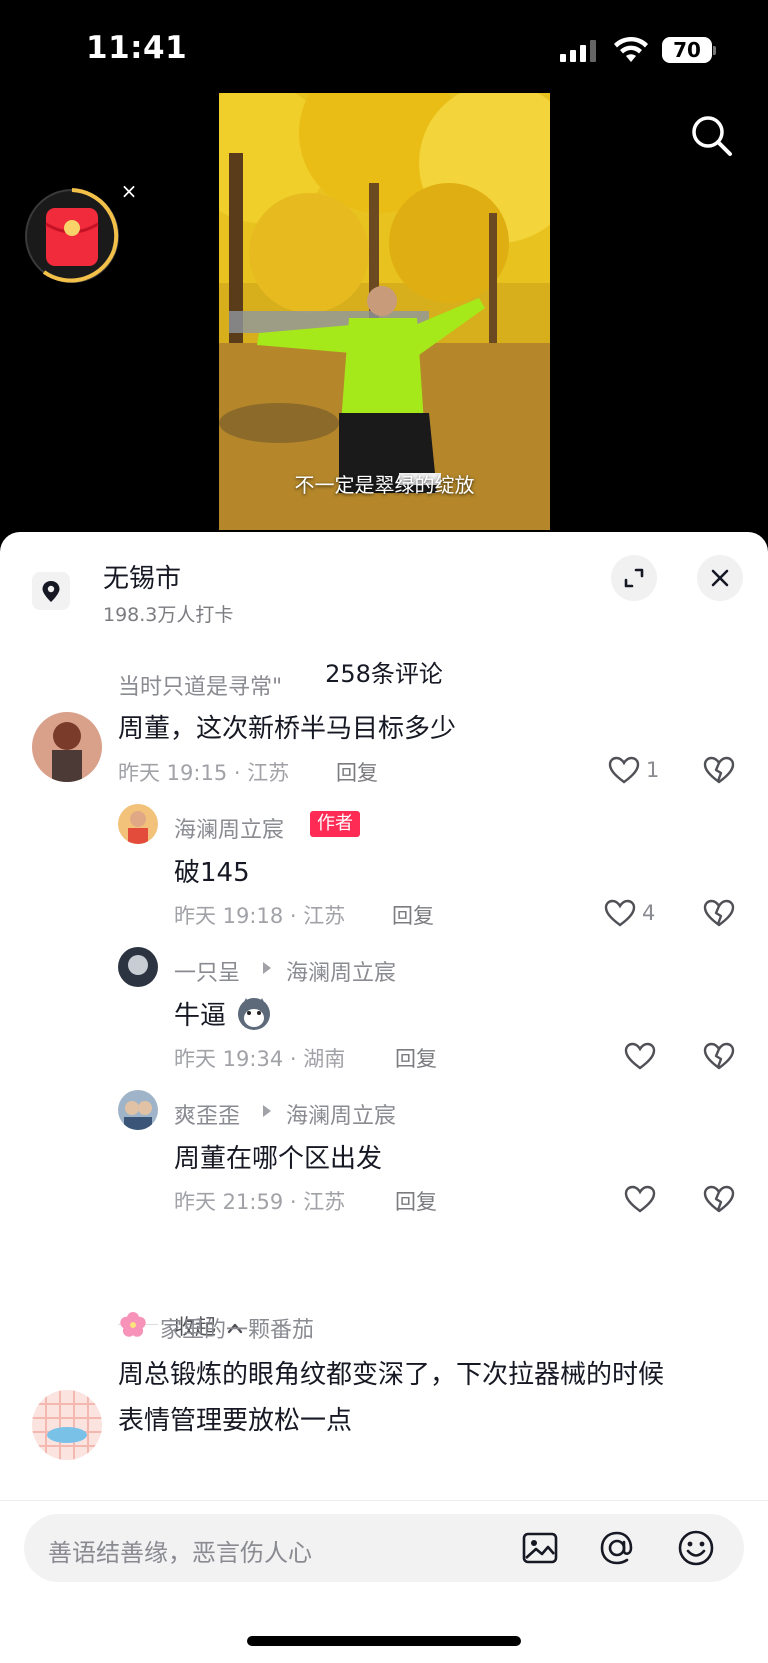  Describe the element at coordinates (200, 685) in the screenshot. I see `comment-username: 当时只道是寻常"` at that location.